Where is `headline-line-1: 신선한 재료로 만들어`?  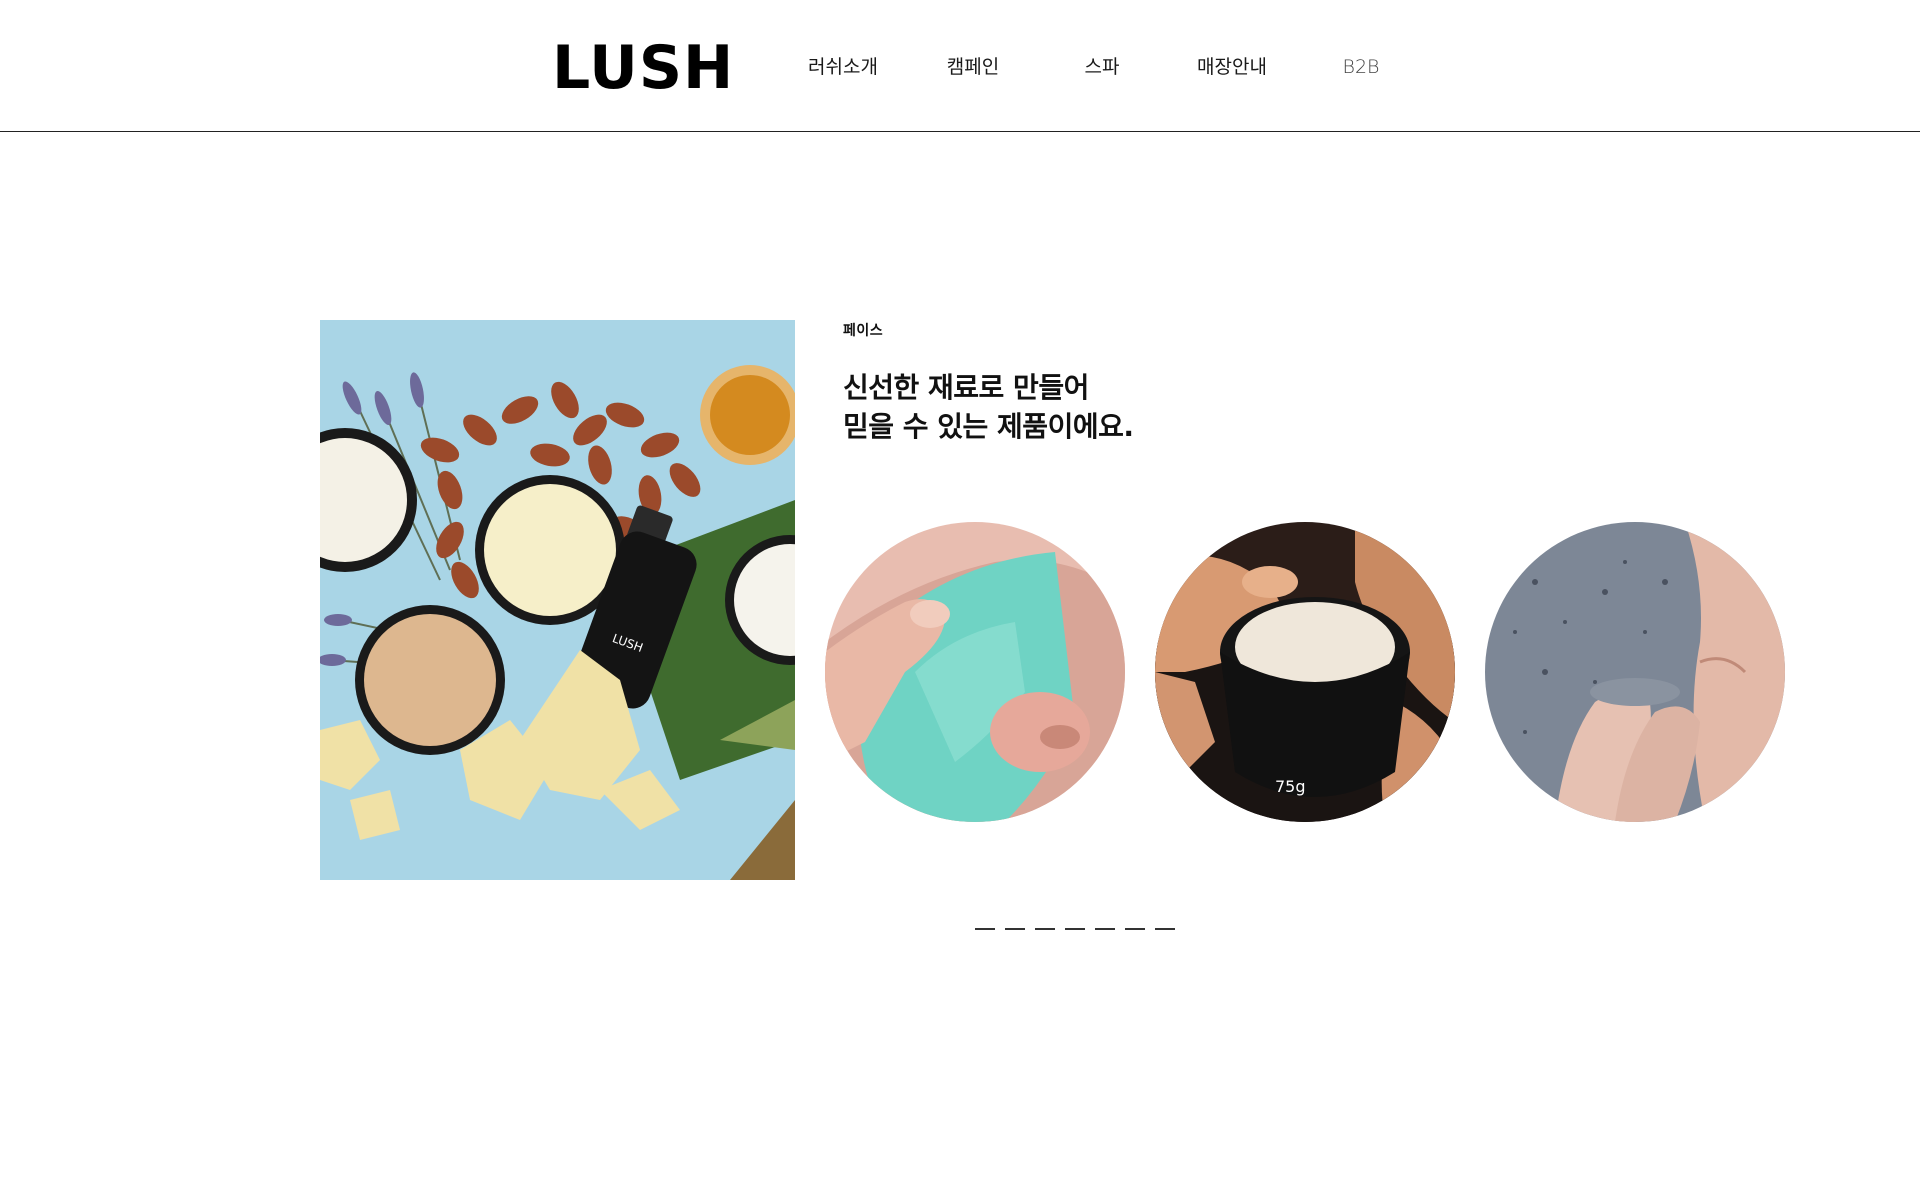 headline-line-1: 신선한 재료로 만들어 is located at coordinates (966, 387).